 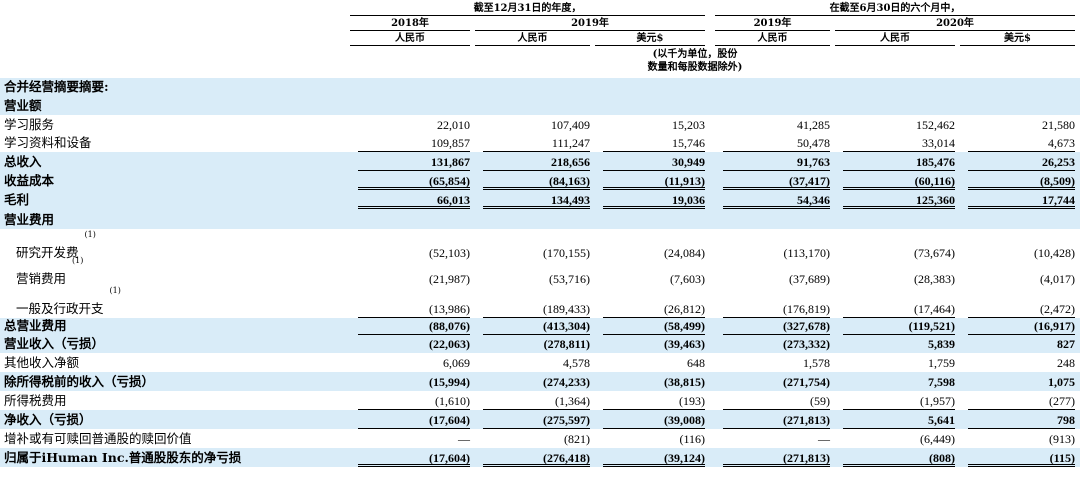 What do you see at coordinates (449, 382) in the screenshot?
I see `table-cell: (15,994)` at bounding box center [449, 382].